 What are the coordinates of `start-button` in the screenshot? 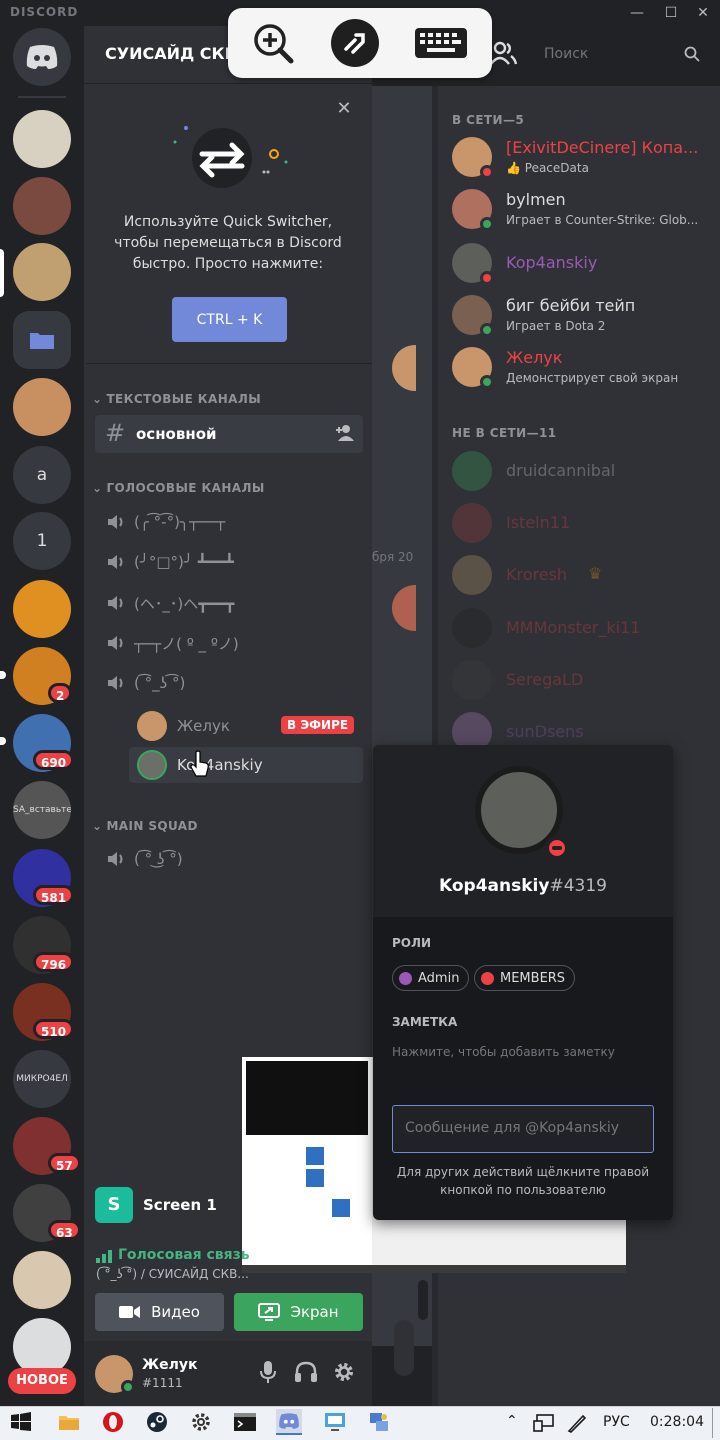 It's located at (21, 1422).